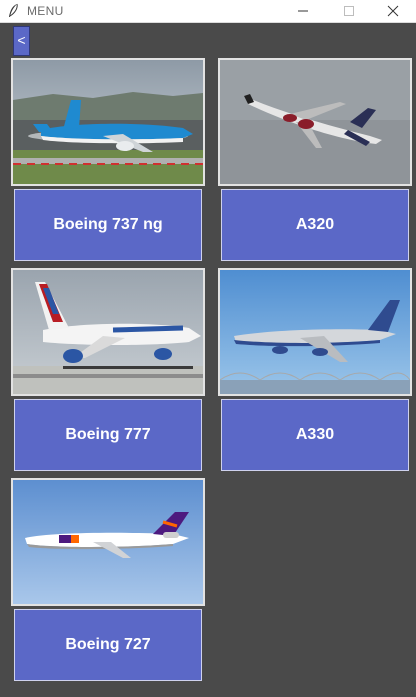 This screenshot has width=416, height=697. What do you see at coordinates (21, 41) in the screenshot?
I see `back-button: <` at bounding box center [21, 41].